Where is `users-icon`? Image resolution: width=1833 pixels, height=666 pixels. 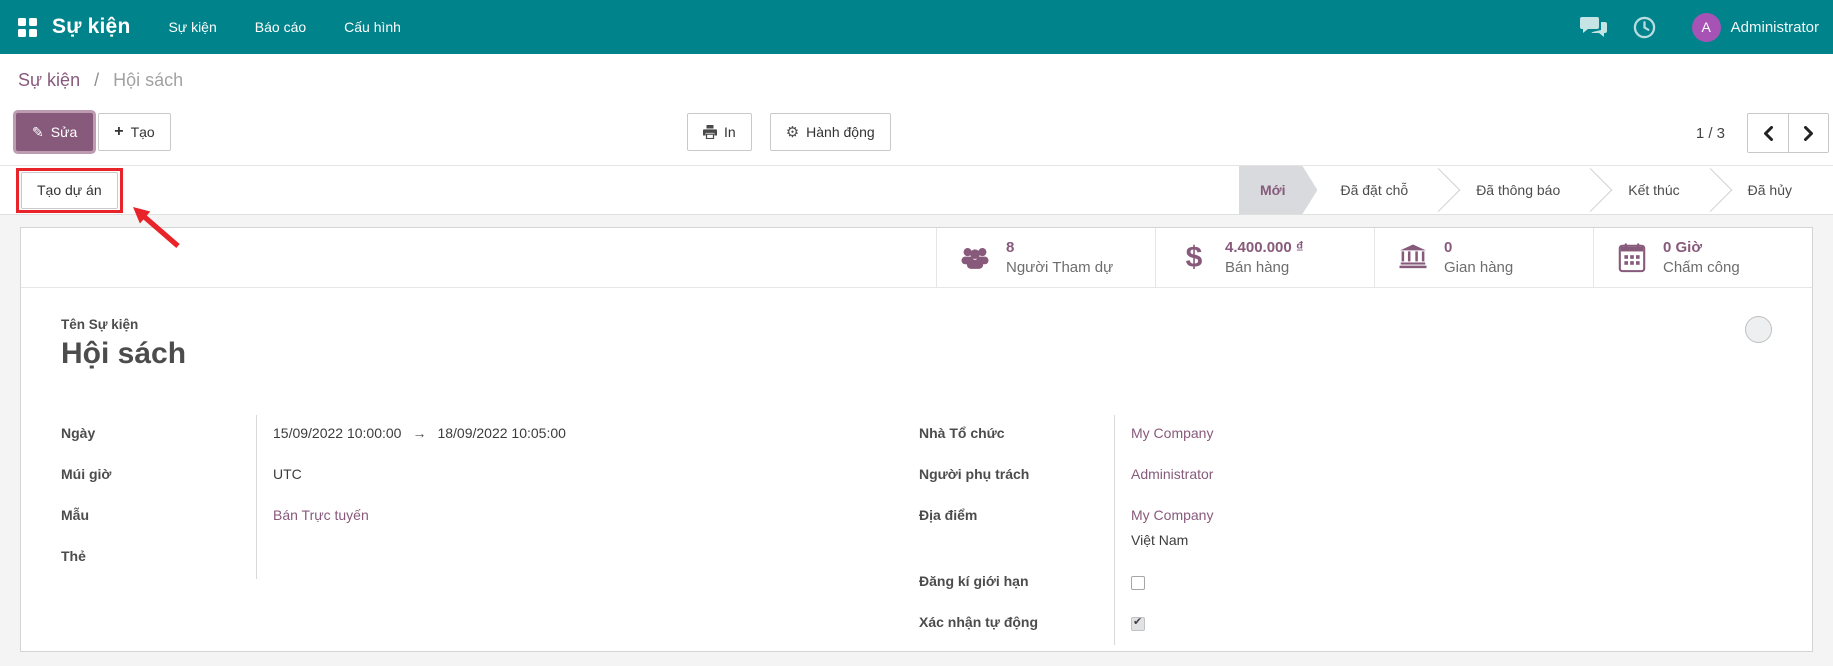
users-icon is located at coordinates (975, 258).